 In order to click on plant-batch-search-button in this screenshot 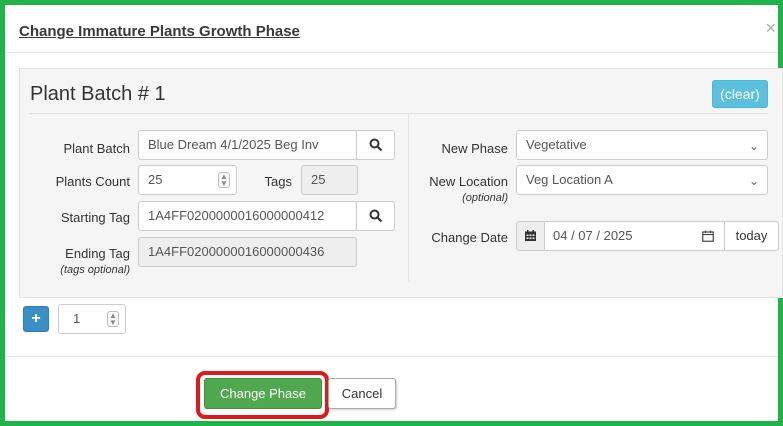, I will do `click(375, 145)`.